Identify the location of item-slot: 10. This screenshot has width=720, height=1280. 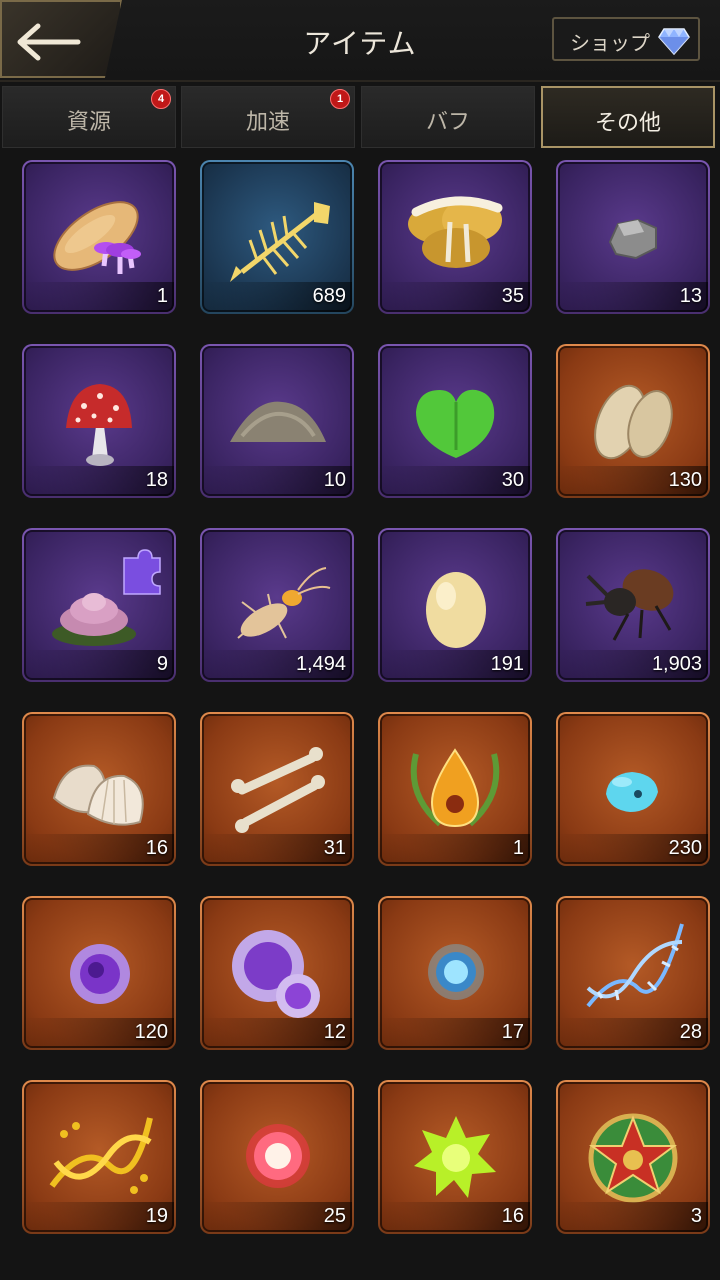
(277, 421).